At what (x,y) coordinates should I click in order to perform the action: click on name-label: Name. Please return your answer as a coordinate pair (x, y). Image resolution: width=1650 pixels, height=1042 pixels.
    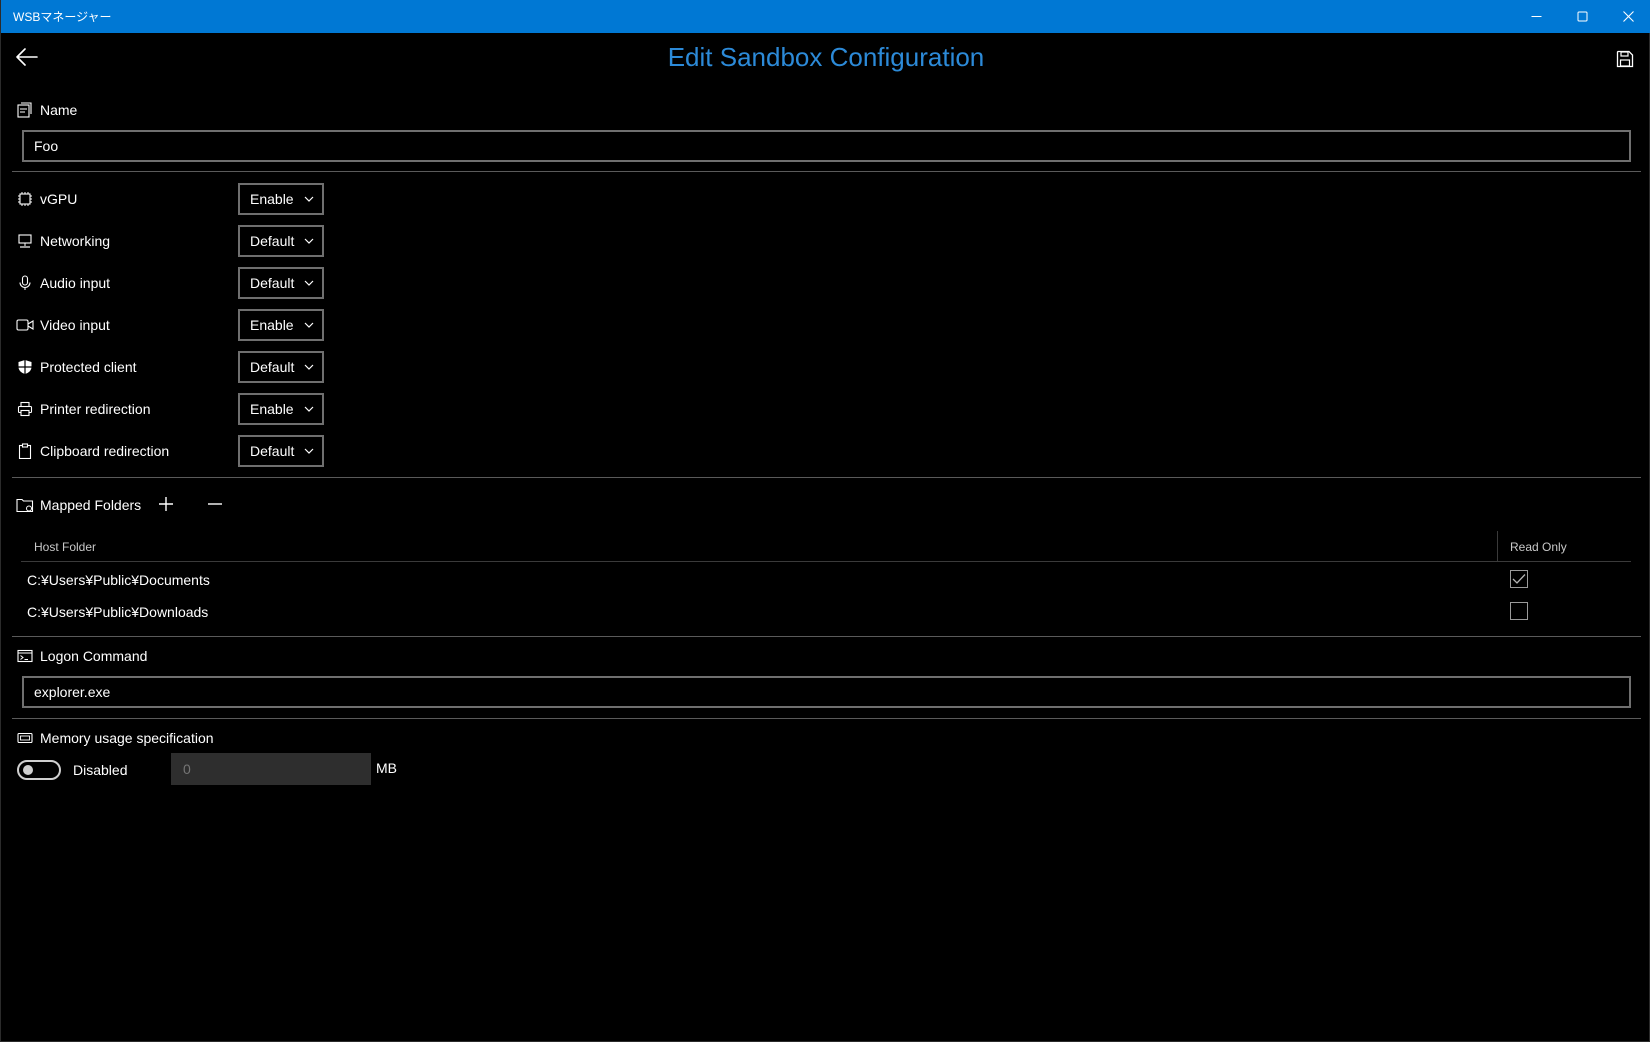
    Looking at the image, I should click on (59, 110).